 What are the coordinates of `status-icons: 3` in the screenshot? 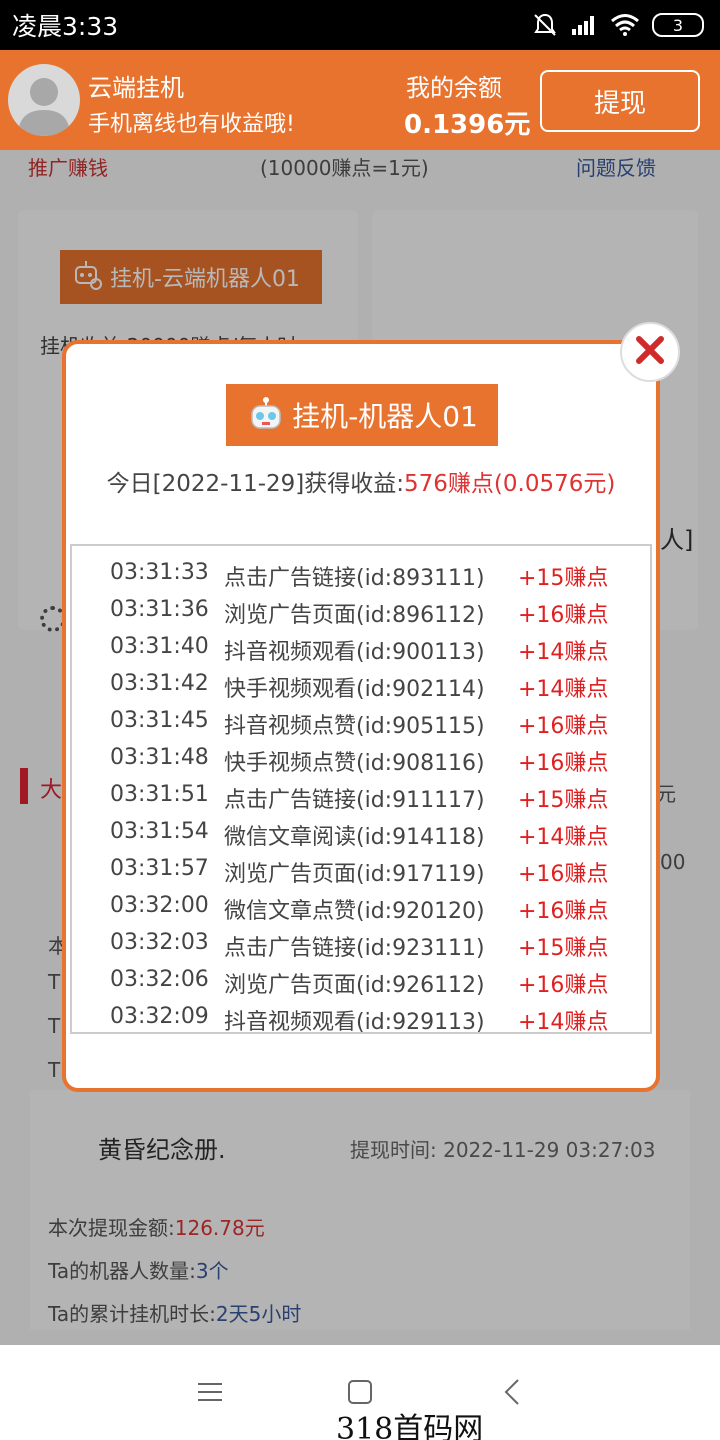 It's located at (618, 25).